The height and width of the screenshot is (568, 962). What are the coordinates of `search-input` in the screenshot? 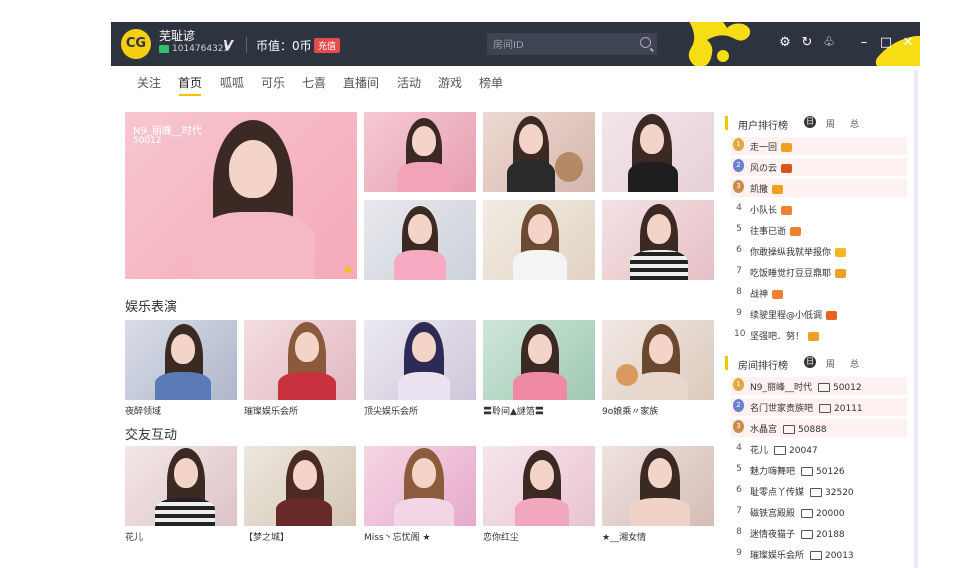 It's located at (563, 45).